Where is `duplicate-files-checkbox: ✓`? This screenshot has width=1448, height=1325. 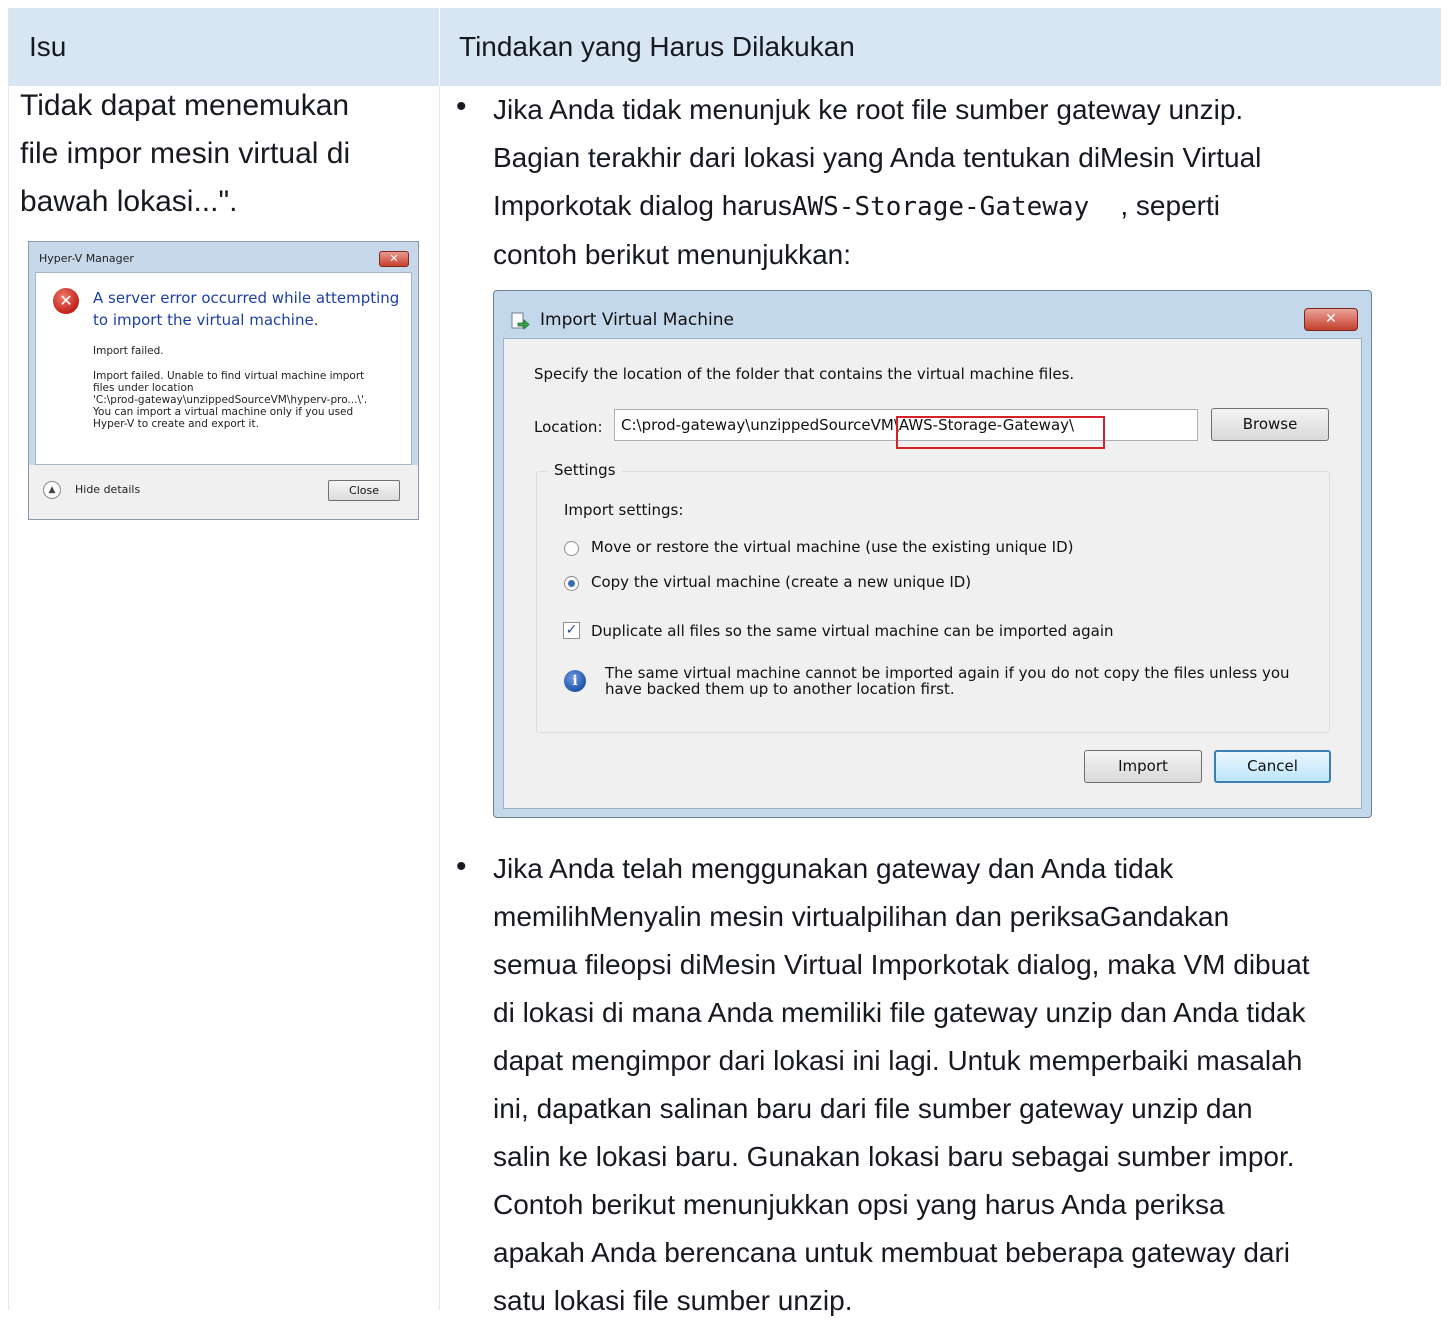
duplicate-files-checkbox: ✓ is located at coordinates (571, 630).